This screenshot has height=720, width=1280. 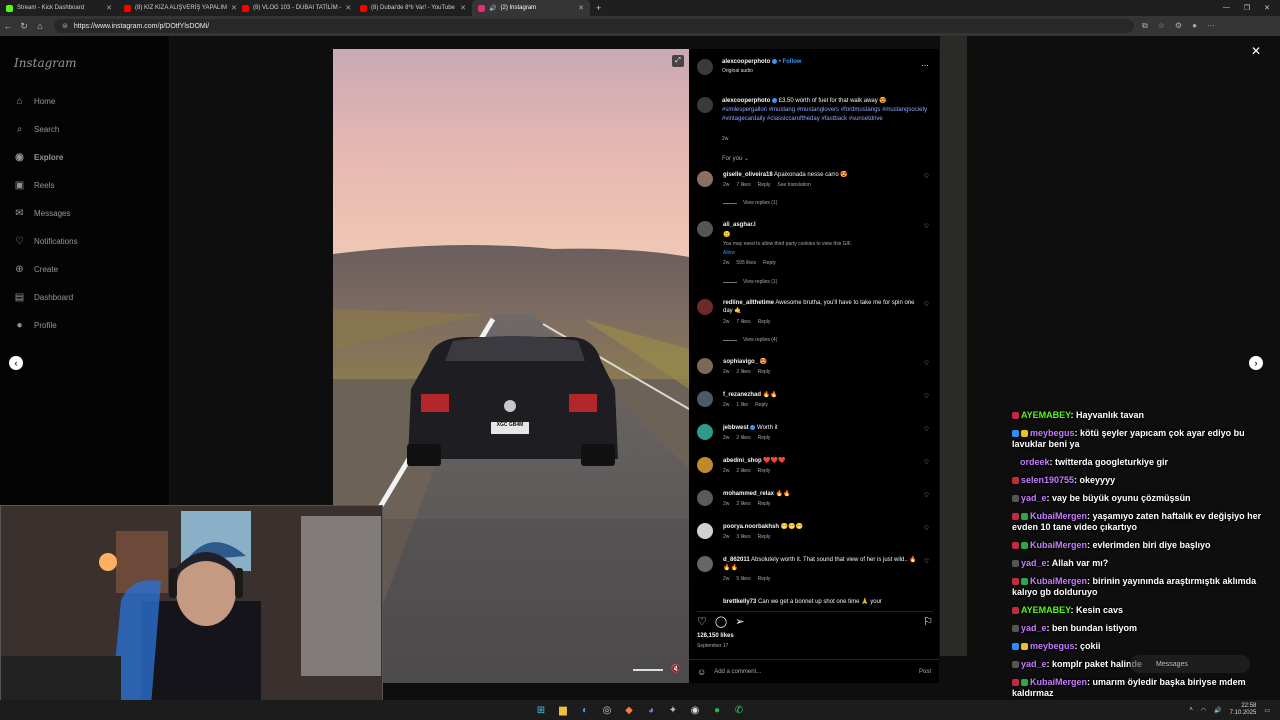 What do you see at coordinates (36, 269) in the screenshot?
I see `sidebar-item-create: ⊕ Create` at bounding box center [36, 269].